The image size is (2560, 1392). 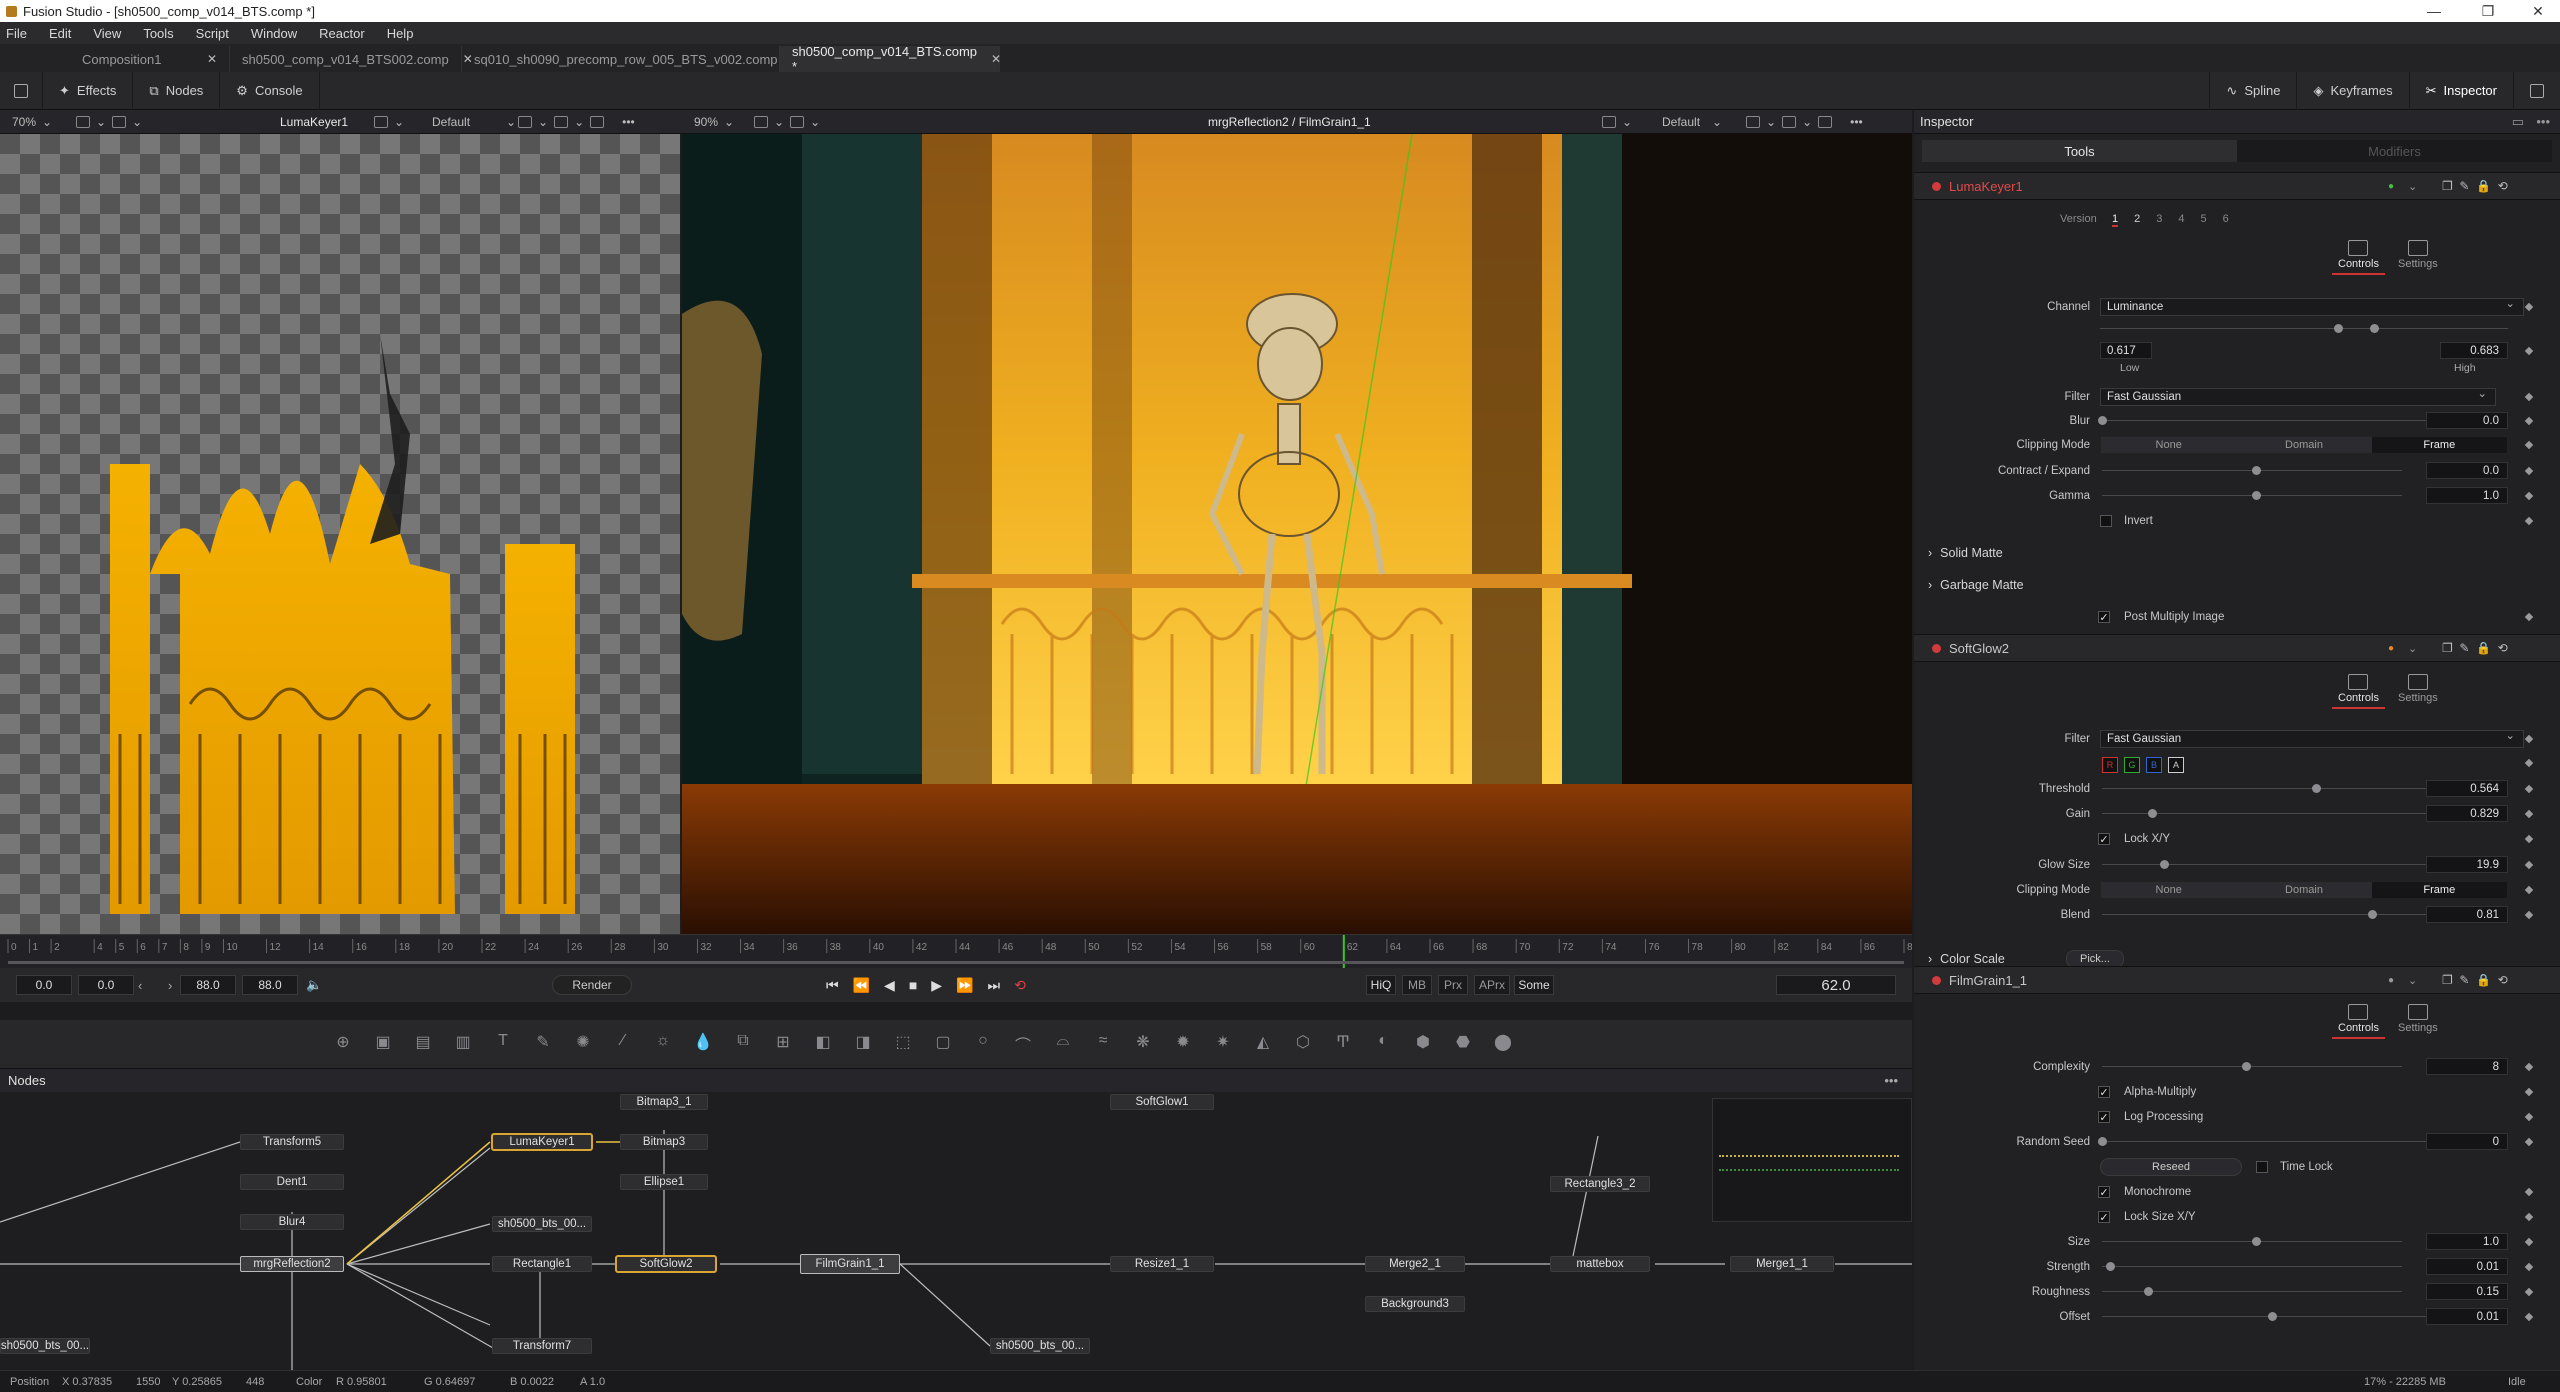 What do you see at coordinates (823, 1044) in the screenshot?
I see `matte-tool-icon: ◧` at bounding box center [823, 1044].